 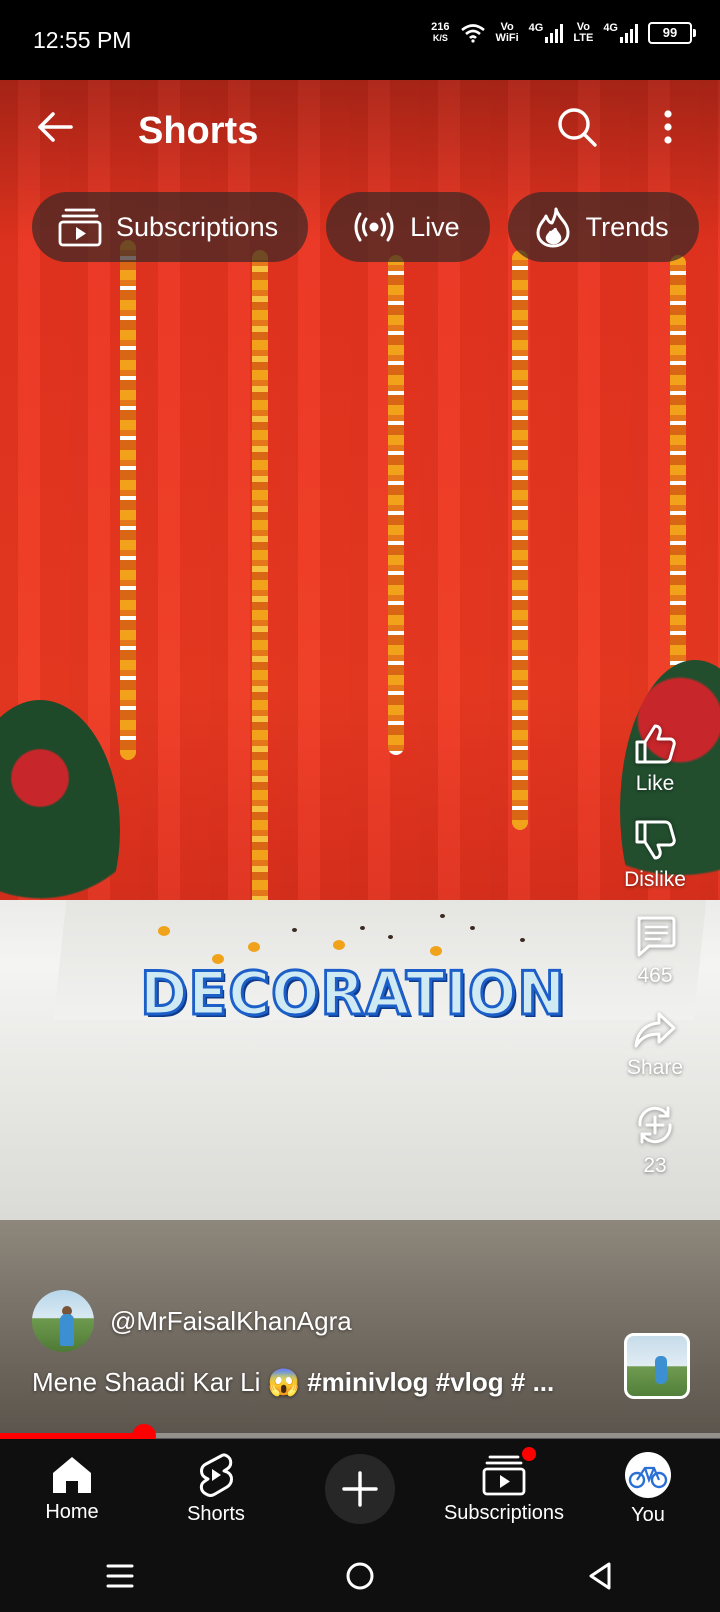 What do you see at coordinates (655, 1165) in the screenshot?
I see `remix-count: 23` at bounding box center [655, 1165].